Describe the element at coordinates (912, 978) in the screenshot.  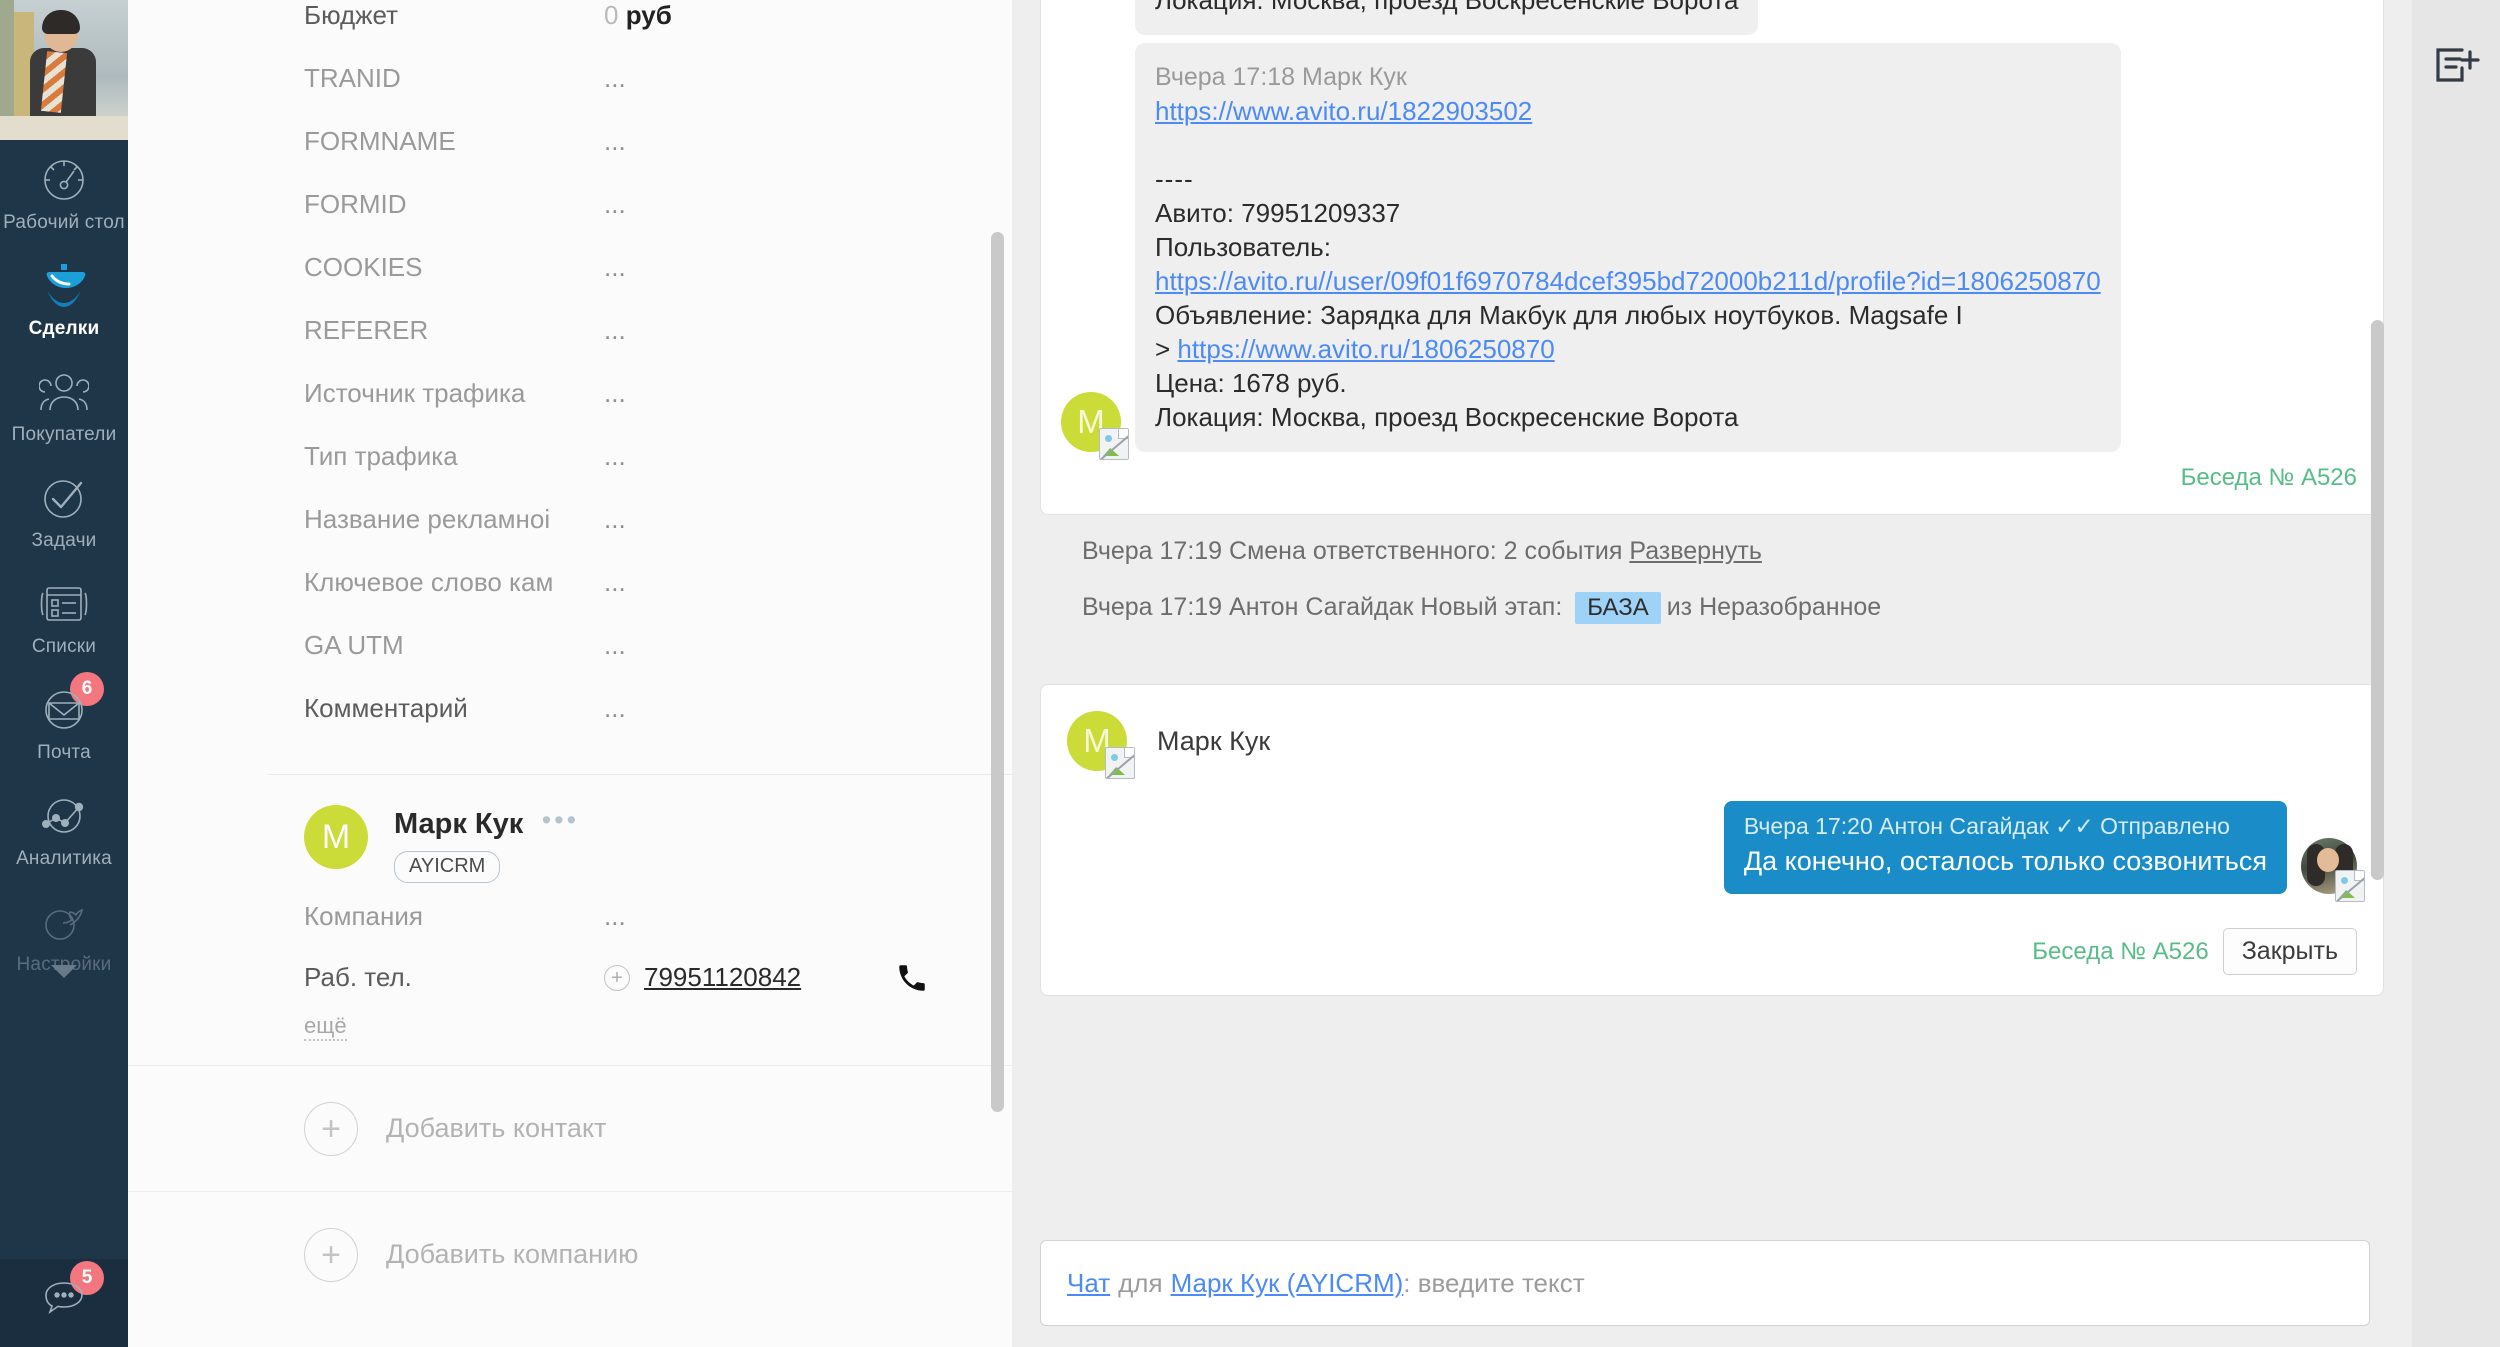
I see `phone-call-icon` at that location.